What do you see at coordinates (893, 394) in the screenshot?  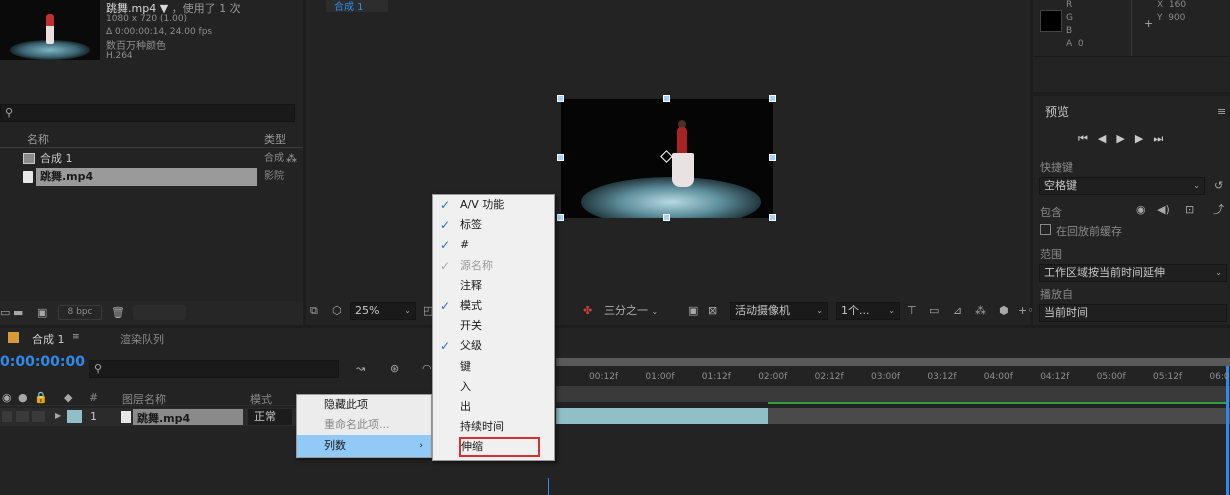 I see `time-ruler` at bounding box center [893, 394].